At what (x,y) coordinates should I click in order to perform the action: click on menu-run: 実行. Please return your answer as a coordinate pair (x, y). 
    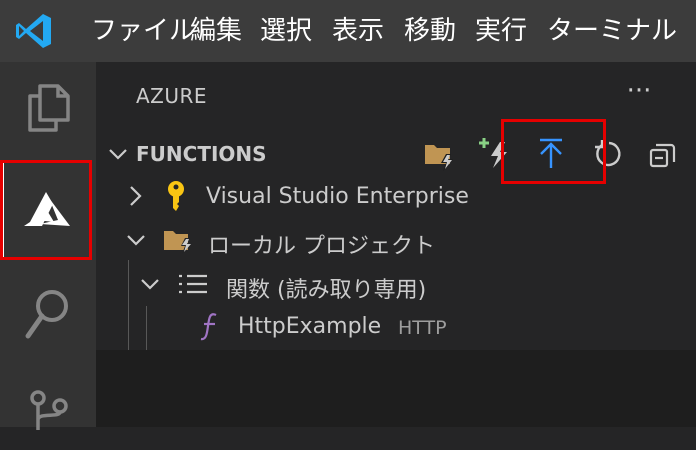
    Looking at the image, I should click on (501, 31).